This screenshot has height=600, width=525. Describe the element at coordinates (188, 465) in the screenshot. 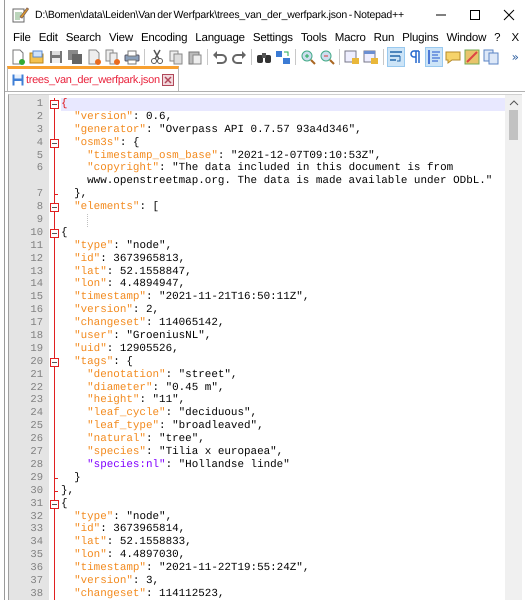

I see `code-line: "species:nl": "Hollandse linde"` at that location.